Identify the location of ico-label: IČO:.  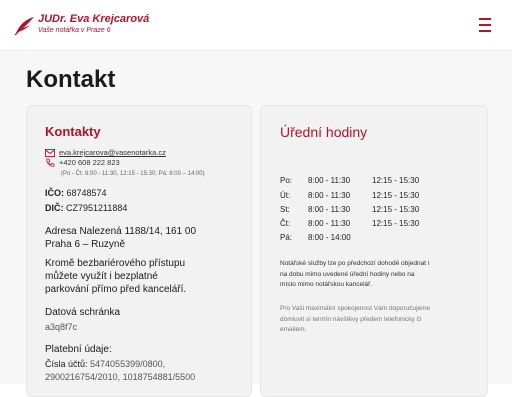
(54, 193).